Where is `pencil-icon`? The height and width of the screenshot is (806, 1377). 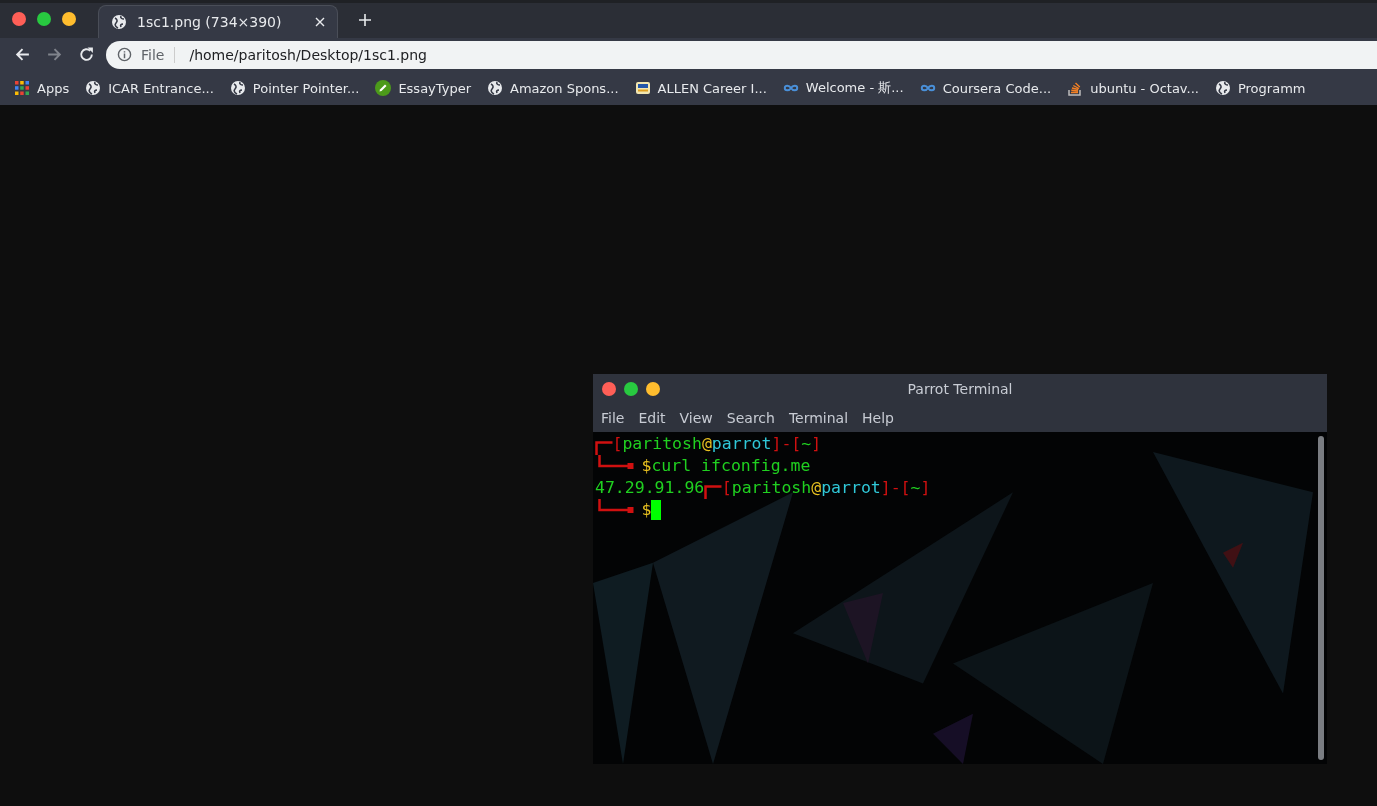 pencil-icon is located at coordinates (383, 88).